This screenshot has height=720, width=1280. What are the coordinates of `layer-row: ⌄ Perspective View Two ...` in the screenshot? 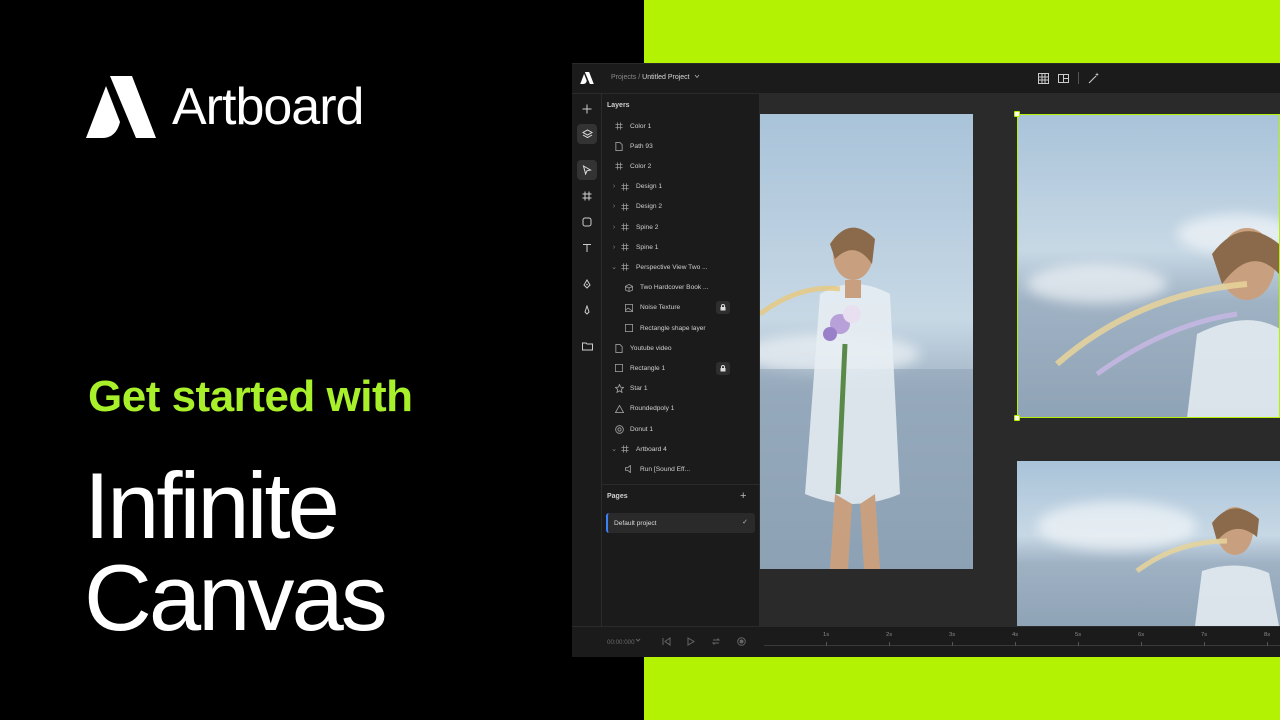 It's located at (659, 267).